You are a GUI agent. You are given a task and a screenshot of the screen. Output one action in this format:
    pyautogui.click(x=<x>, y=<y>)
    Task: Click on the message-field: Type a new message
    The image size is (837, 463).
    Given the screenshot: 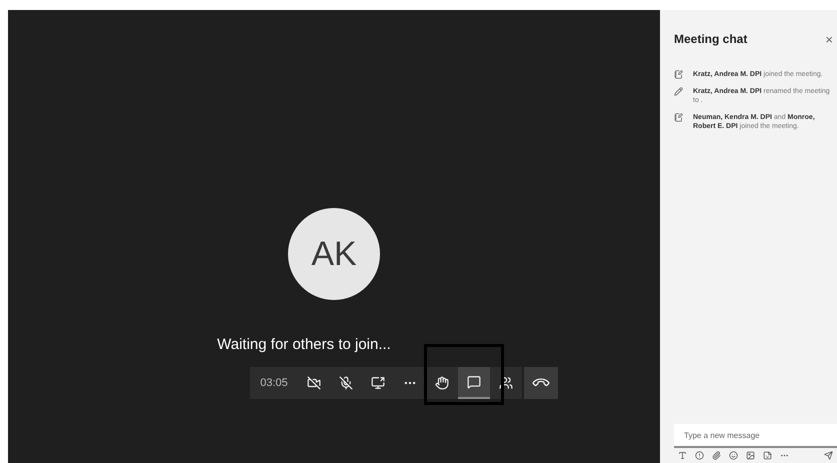 What is the action you would take?
    pyautogui.click(x=755, y=436)
    